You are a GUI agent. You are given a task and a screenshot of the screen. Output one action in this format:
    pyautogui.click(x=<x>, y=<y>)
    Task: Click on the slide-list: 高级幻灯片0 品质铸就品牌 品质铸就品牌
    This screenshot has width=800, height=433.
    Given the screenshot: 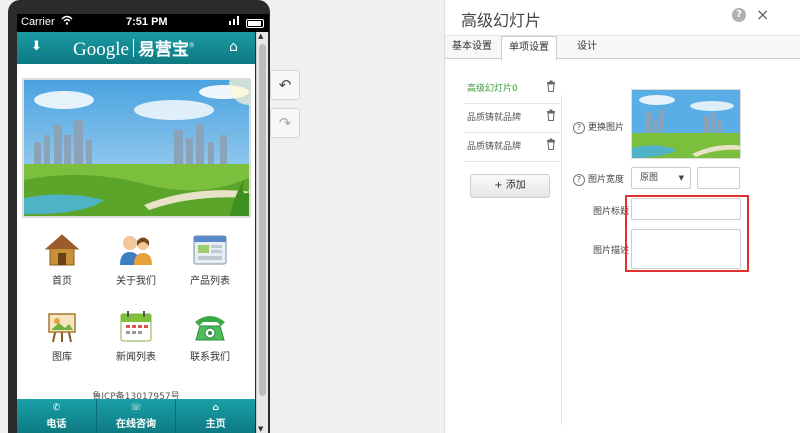 What is the action you would take?
    pyautogui.click(x=512, y=118)
    